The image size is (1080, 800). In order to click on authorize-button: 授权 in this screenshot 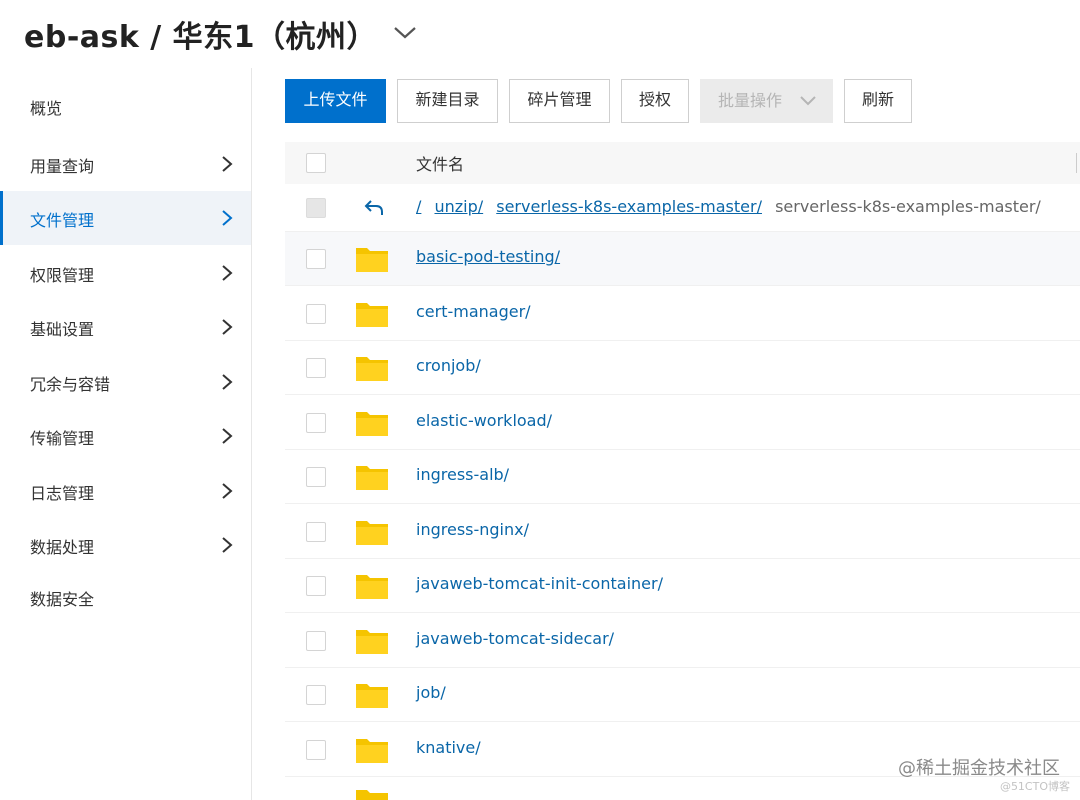, I will do `click(655, 101)`.